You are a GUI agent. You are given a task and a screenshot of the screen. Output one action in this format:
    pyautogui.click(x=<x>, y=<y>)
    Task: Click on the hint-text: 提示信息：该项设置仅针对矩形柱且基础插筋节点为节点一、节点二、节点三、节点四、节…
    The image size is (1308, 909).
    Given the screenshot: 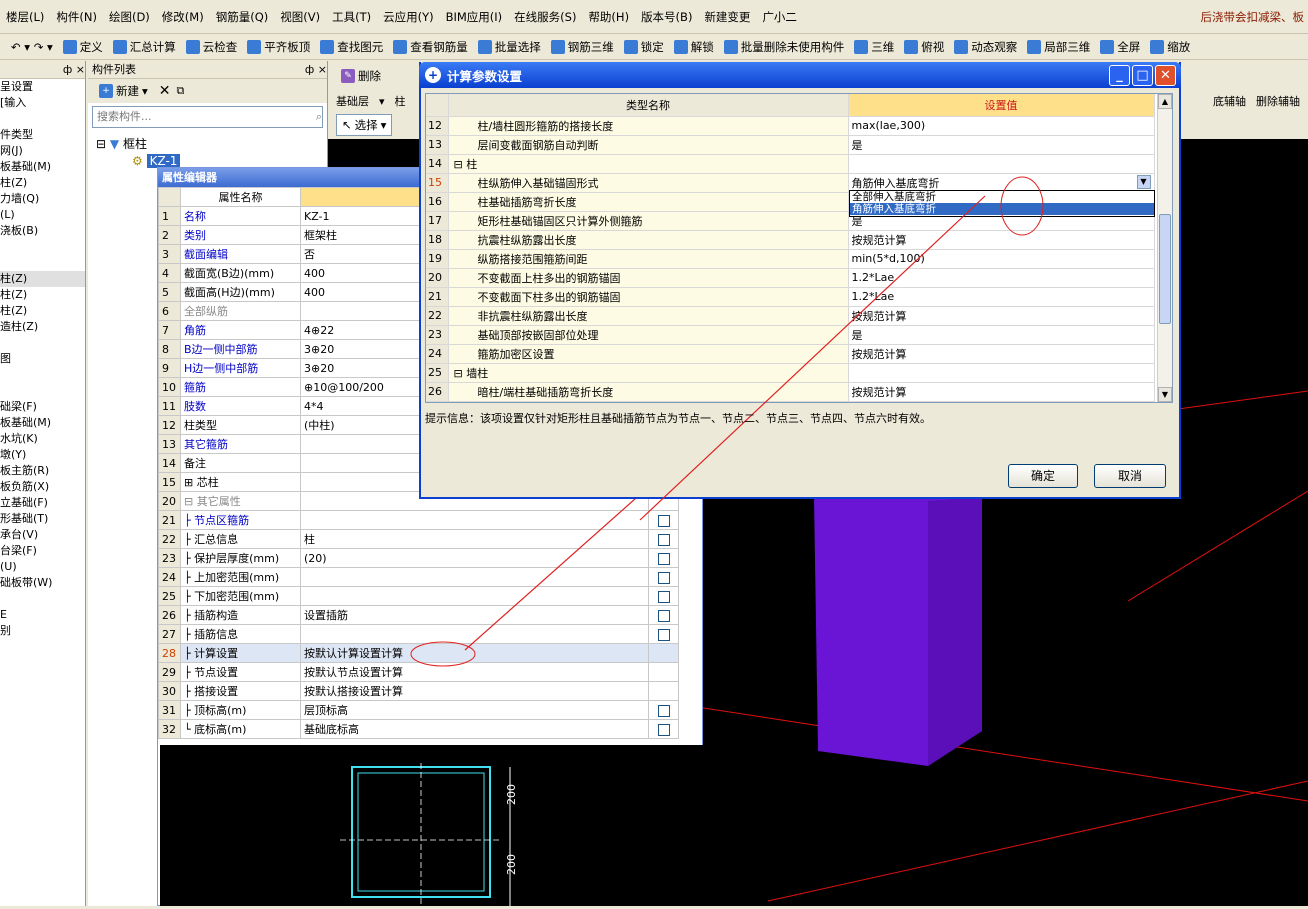 What is the action you would take?
    pyautogui.click(x=799, y=419)
    